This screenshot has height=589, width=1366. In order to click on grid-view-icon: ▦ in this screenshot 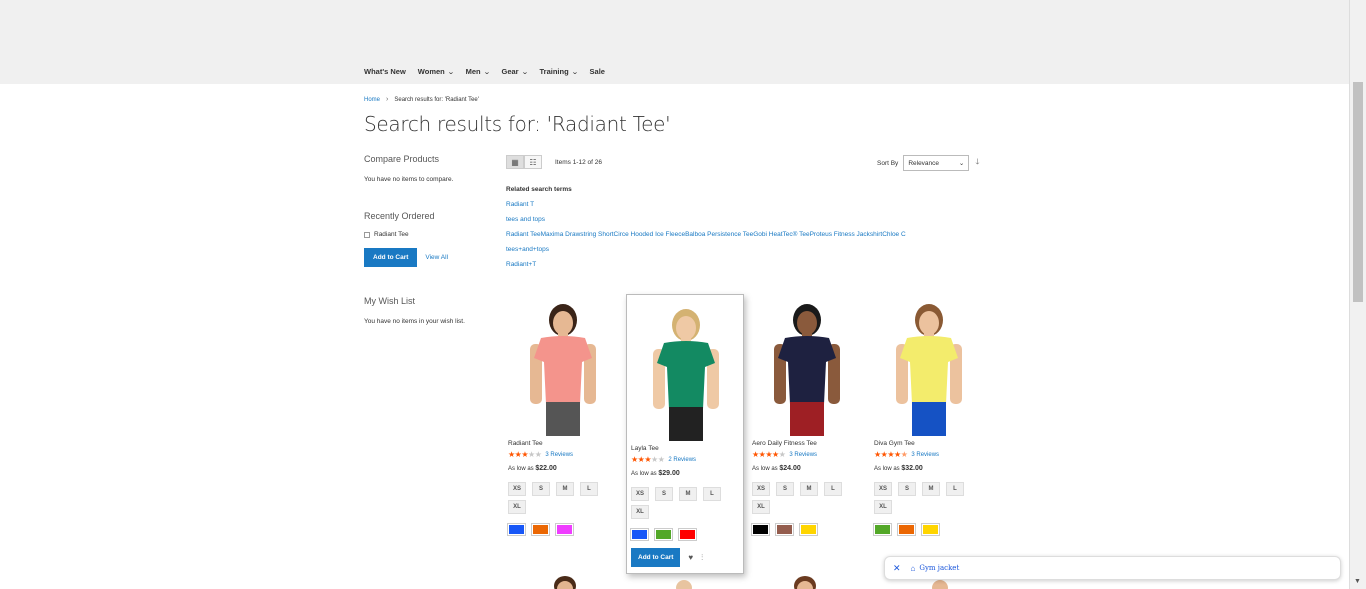, I will do `click(515, 162)`.